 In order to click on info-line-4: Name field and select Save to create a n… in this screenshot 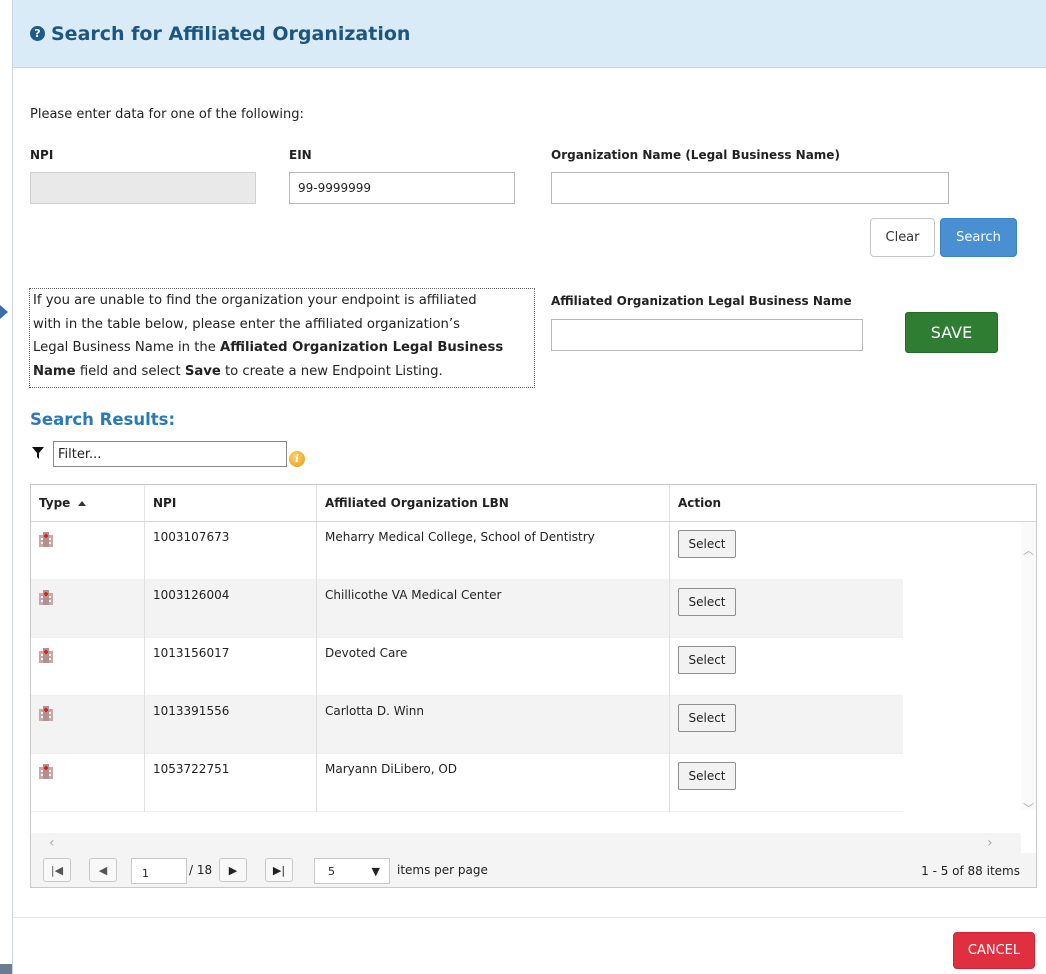, I will do `click(282, 372)`.